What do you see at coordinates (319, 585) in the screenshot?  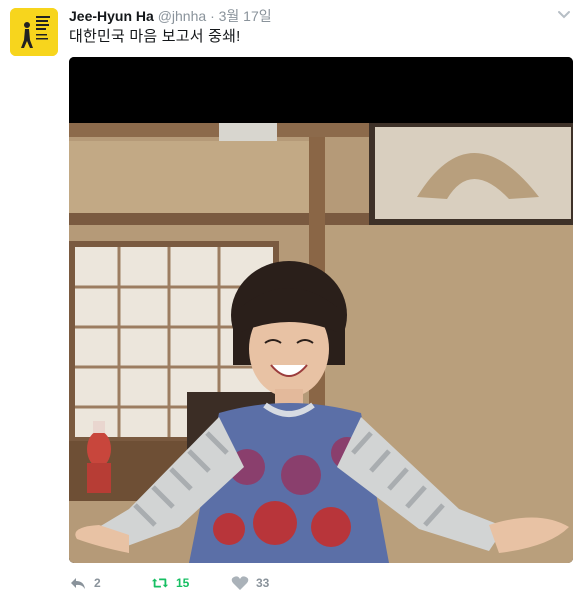 I see `tweet-action-bar: 2 15 33` at bounding box center [319, 585].